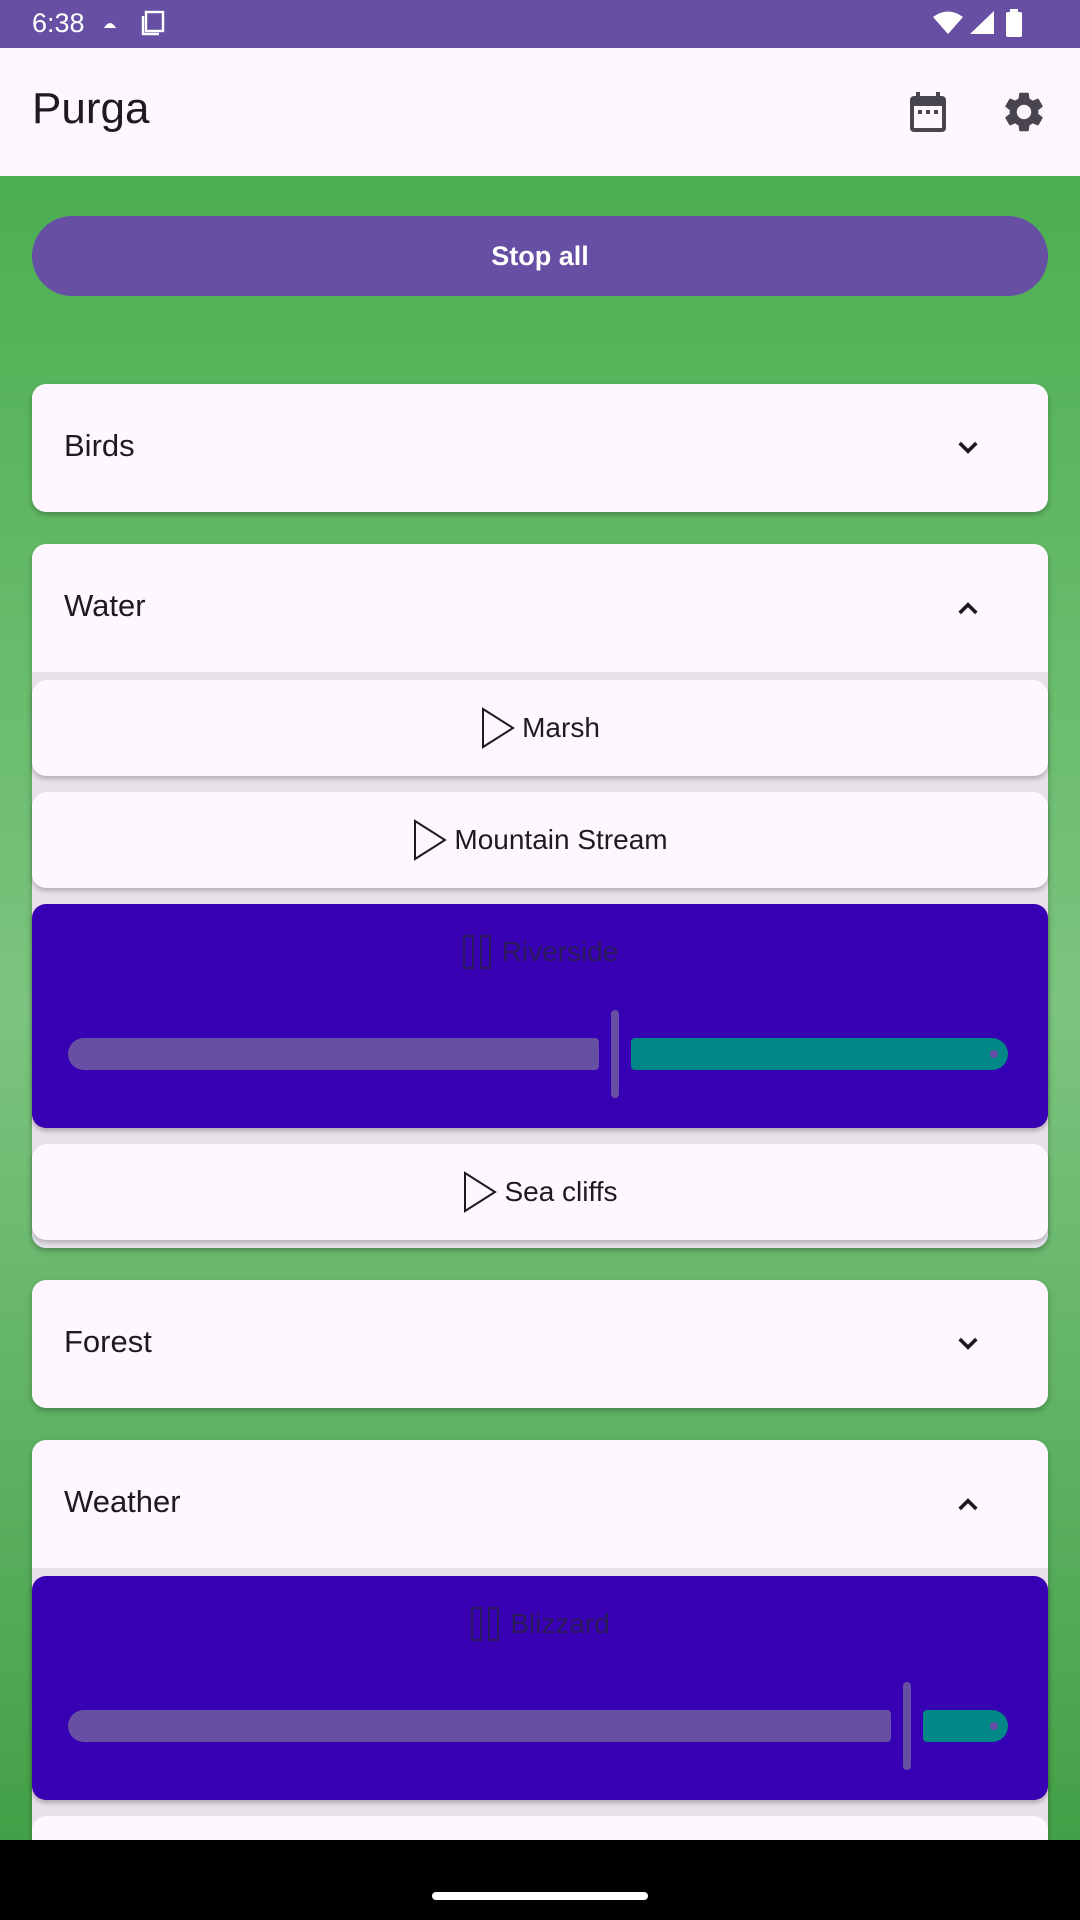  What do you see at coordinates (110, 25) in the screenshot?
I see `notification-icon` at bounding box center [110, 25].